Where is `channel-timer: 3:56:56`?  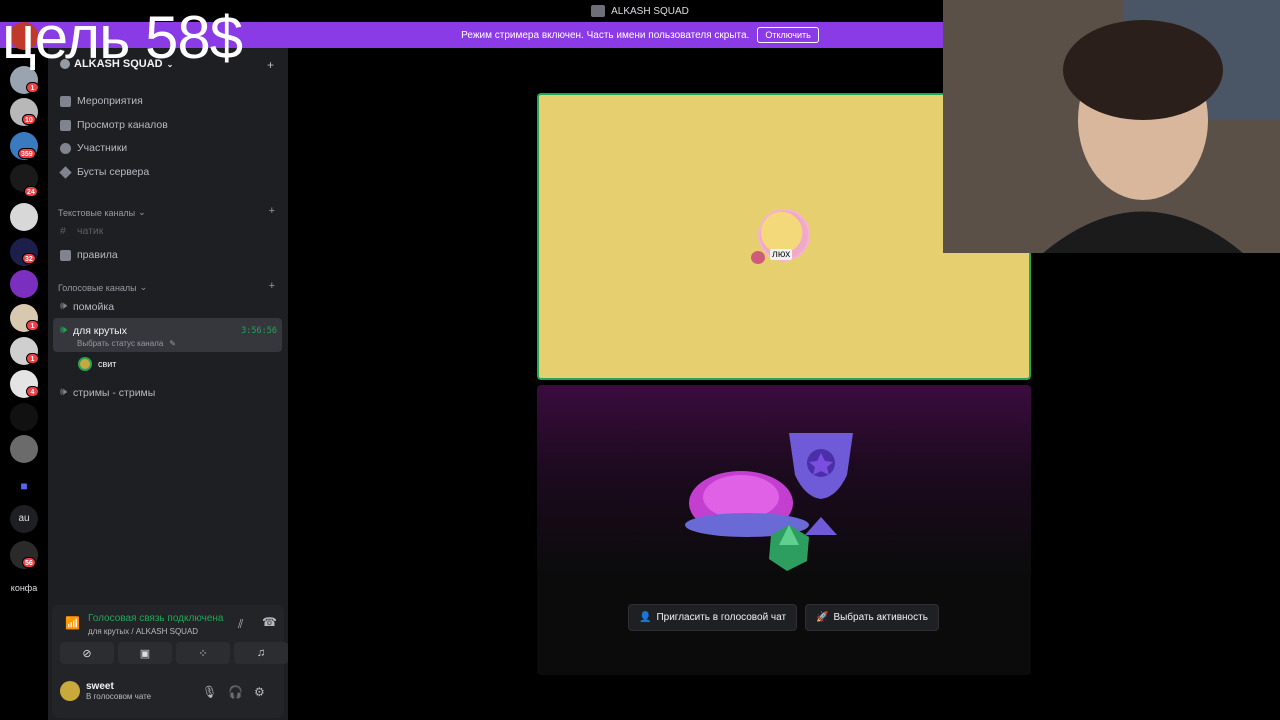
channel-timer: 3:56:56 is located at coordinates (259, 331).